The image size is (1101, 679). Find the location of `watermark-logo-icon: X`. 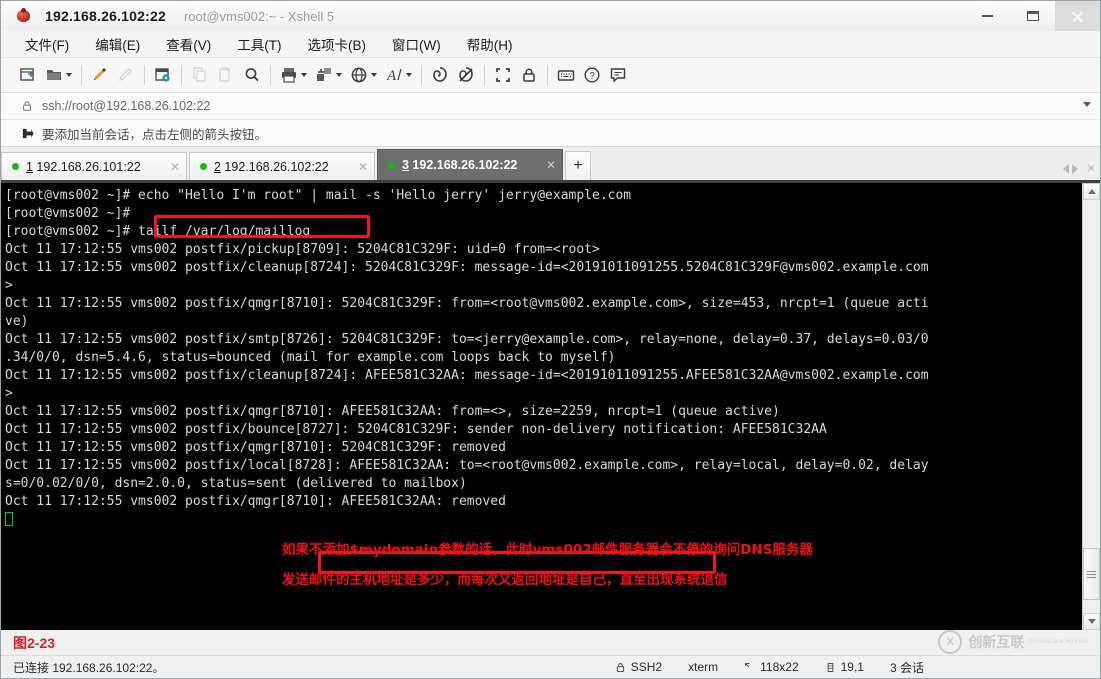

watermark-logo-icon: X is located at coordinates (950, 642).